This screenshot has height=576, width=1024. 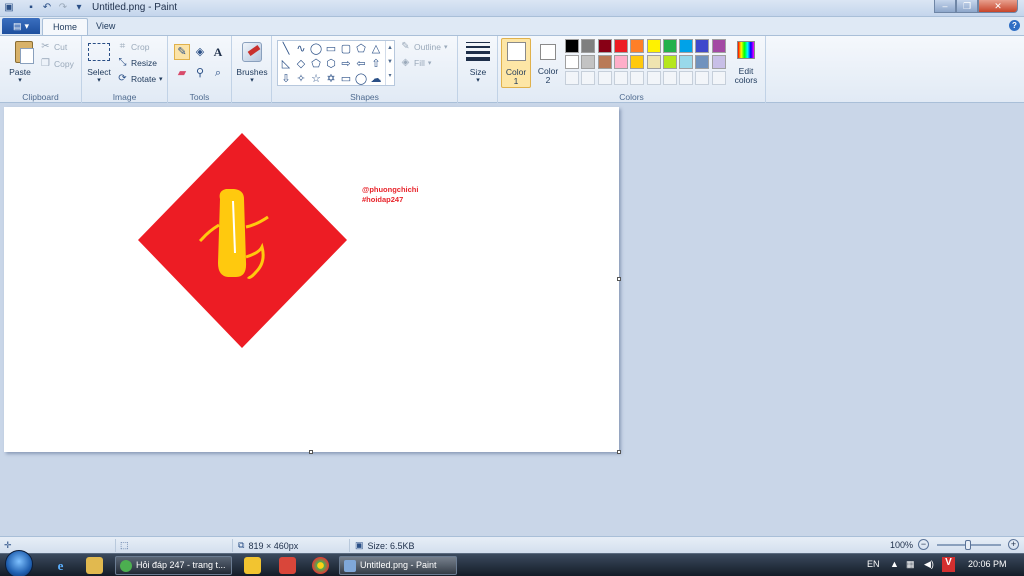 I want to click on zoom-slider-thumb, so click(x=968, y=545).